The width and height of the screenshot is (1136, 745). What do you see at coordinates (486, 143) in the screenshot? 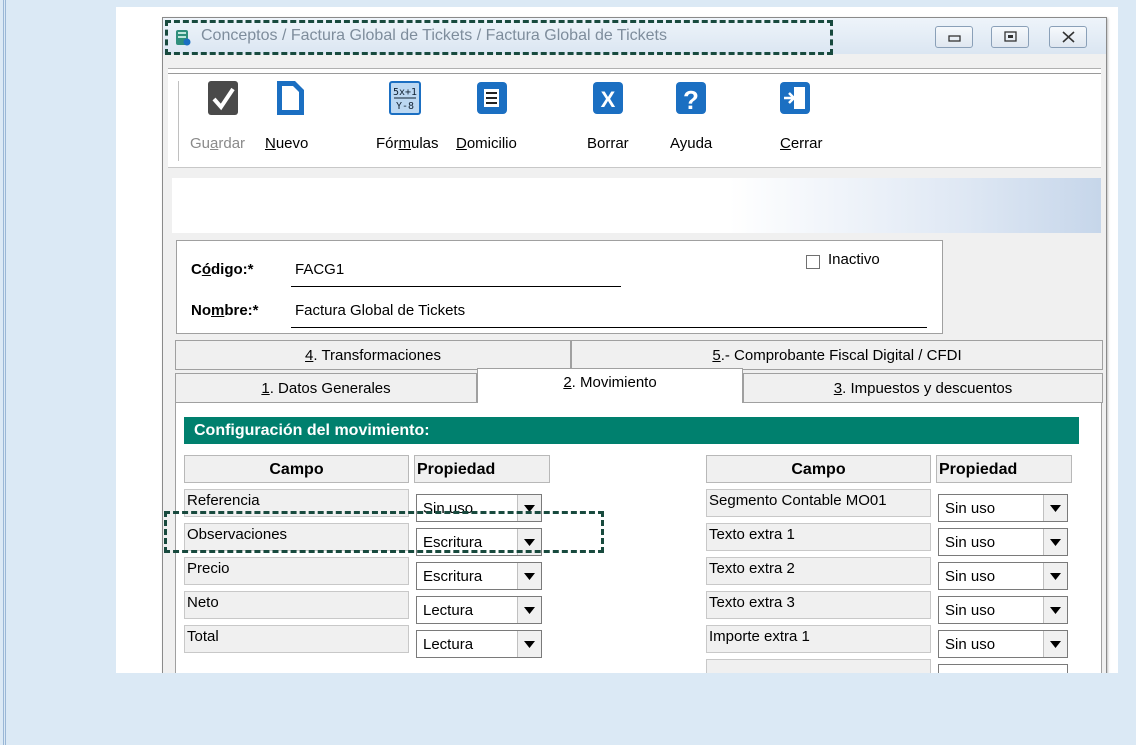
I see `address-label: Domicilio` at bounding box center [486, 143].